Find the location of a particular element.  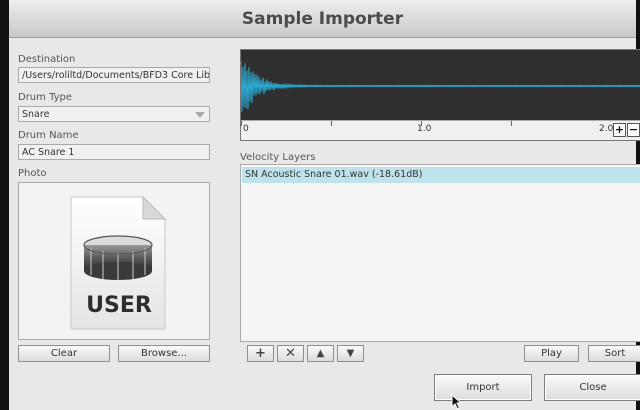

sort-button: Sort is located at coordinates (614, 353).